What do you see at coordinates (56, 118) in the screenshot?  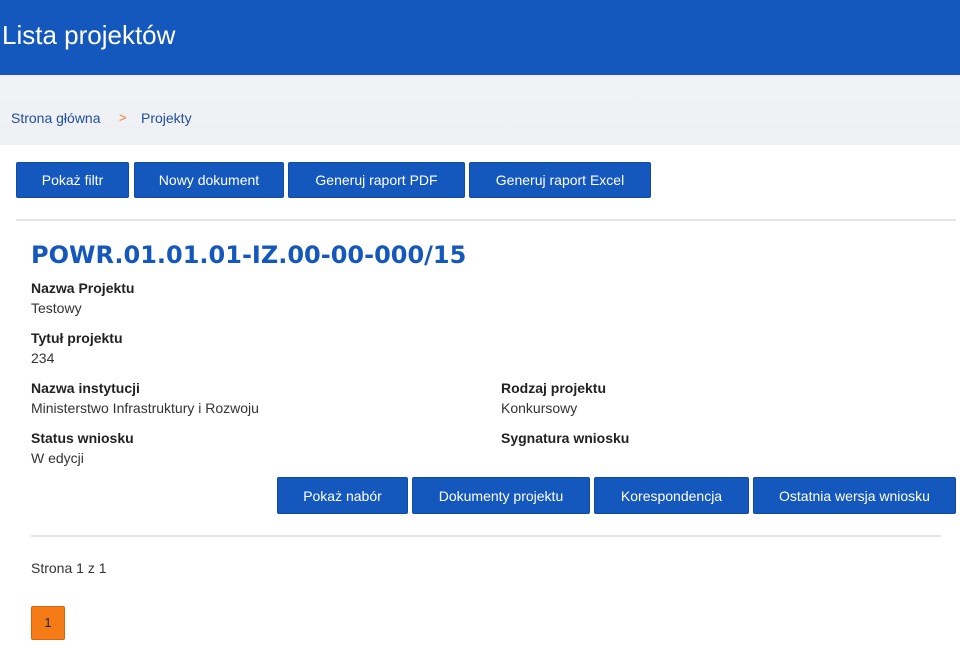 I see `breadcrumb-home-link: Strona główna` at bounding box center [56, 118].